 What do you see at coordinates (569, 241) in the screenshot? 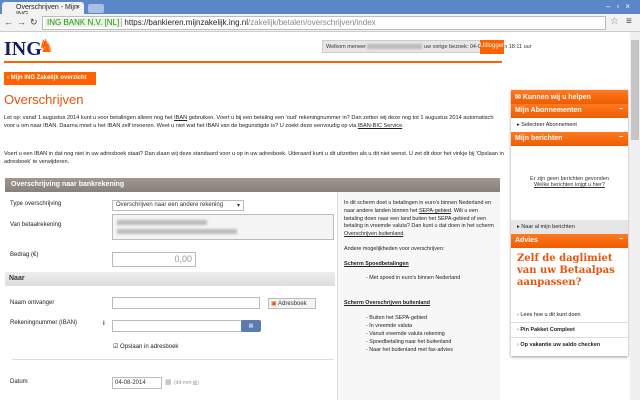
I see `advice-header: Advies −` at bounding box center [569, 241].